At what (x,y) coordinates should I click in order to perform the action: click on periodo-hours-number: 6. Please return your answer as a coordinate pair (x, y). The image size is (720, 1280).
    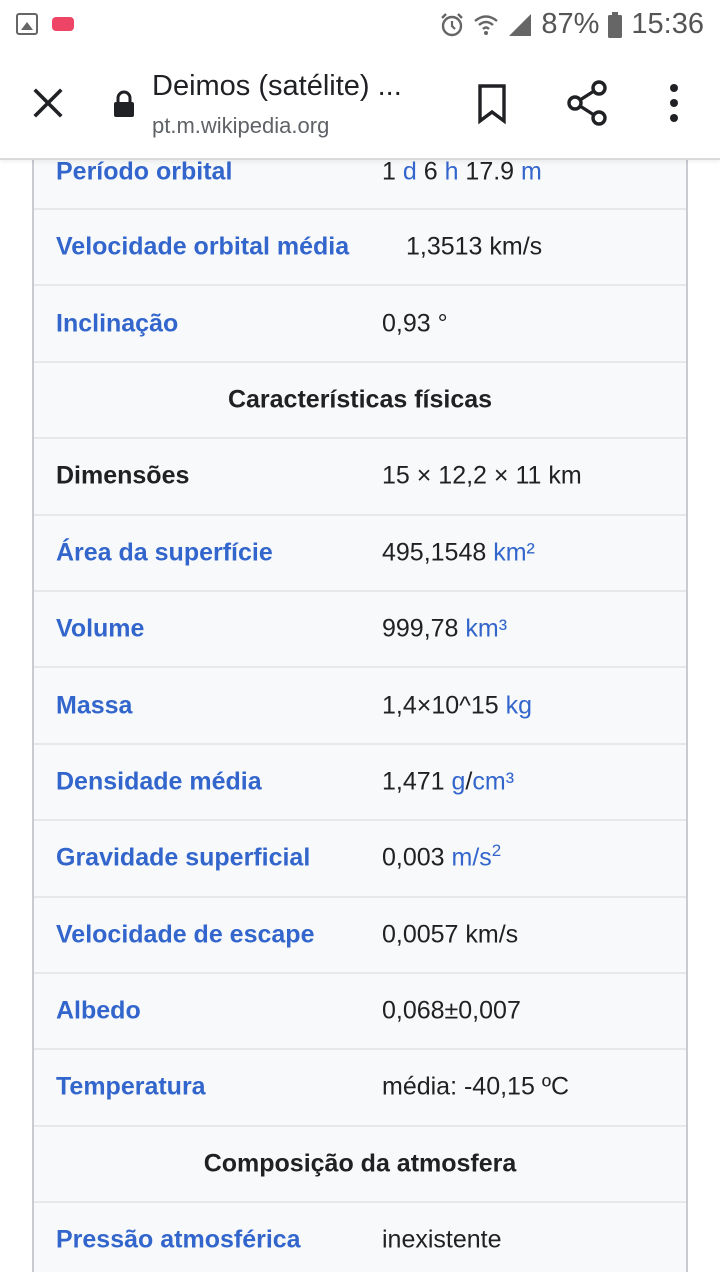
    Looking at the image, I should click on (430, 171).